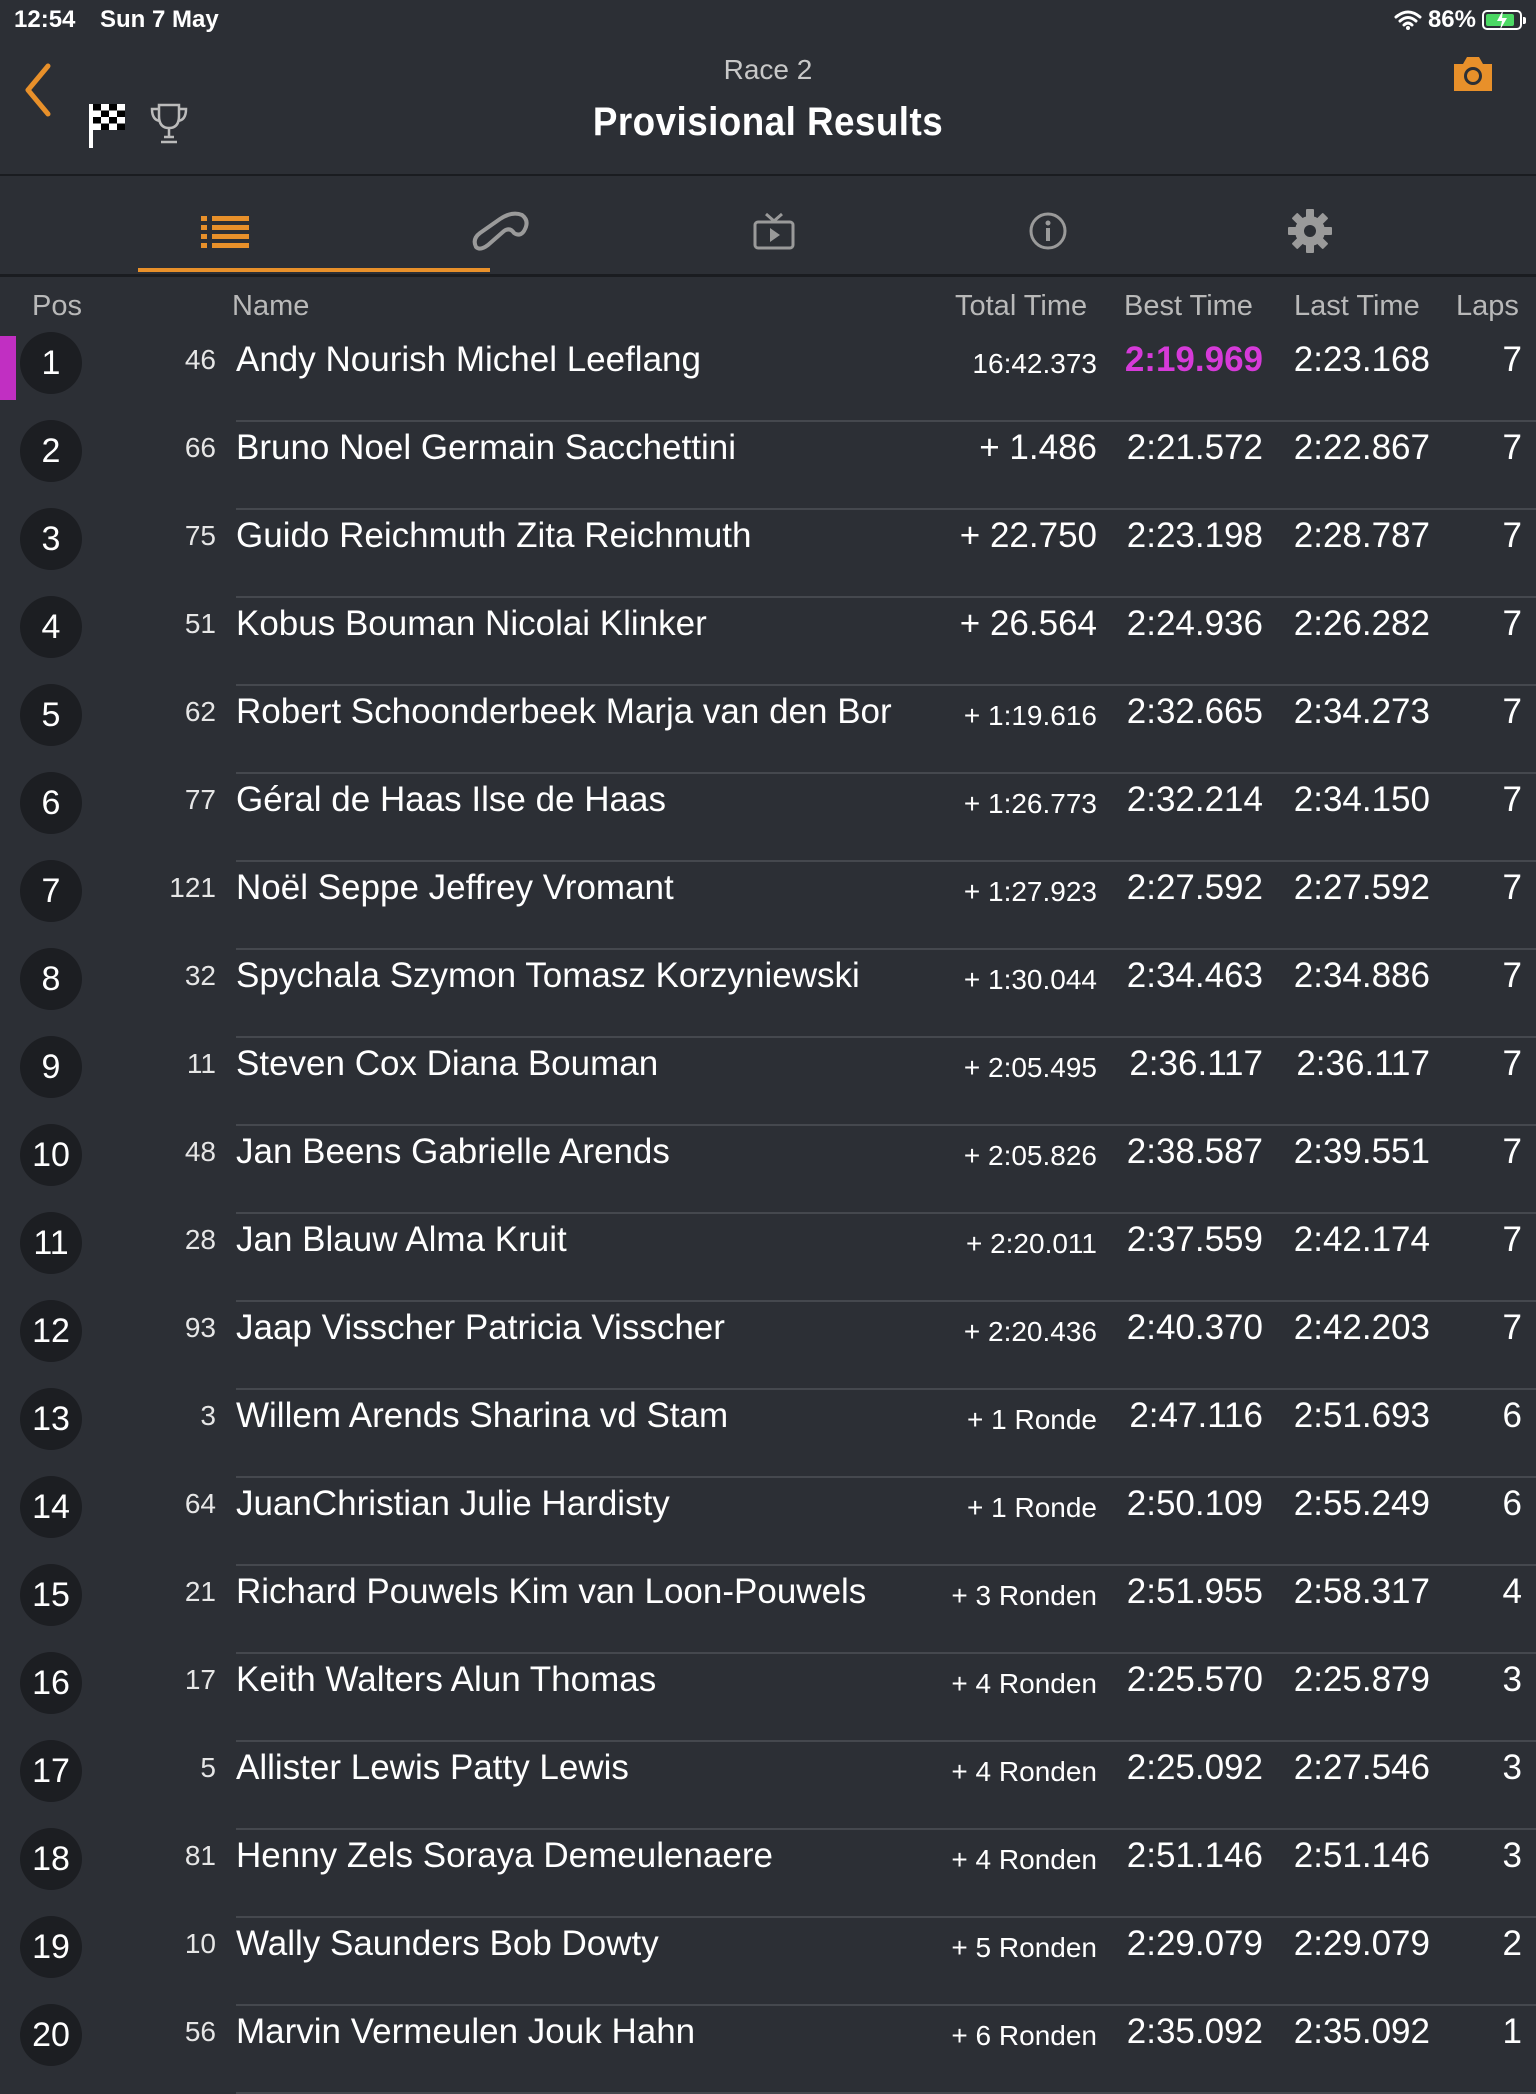 The width and height of the screenshot is (1536, 2094). What do you see at coordinates (494, 535) in the screenshot?
I see `driver-names: Guido Reichmuth Zita Reichmuth` at bounding box center [494, 535].